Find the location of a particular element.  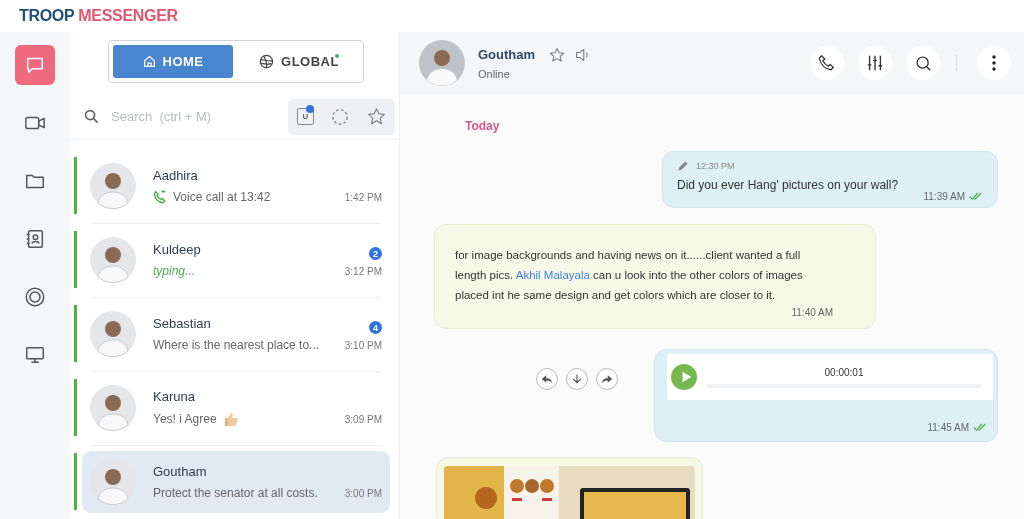

contact-name: Sebastian is located at coordinates (182, 323).